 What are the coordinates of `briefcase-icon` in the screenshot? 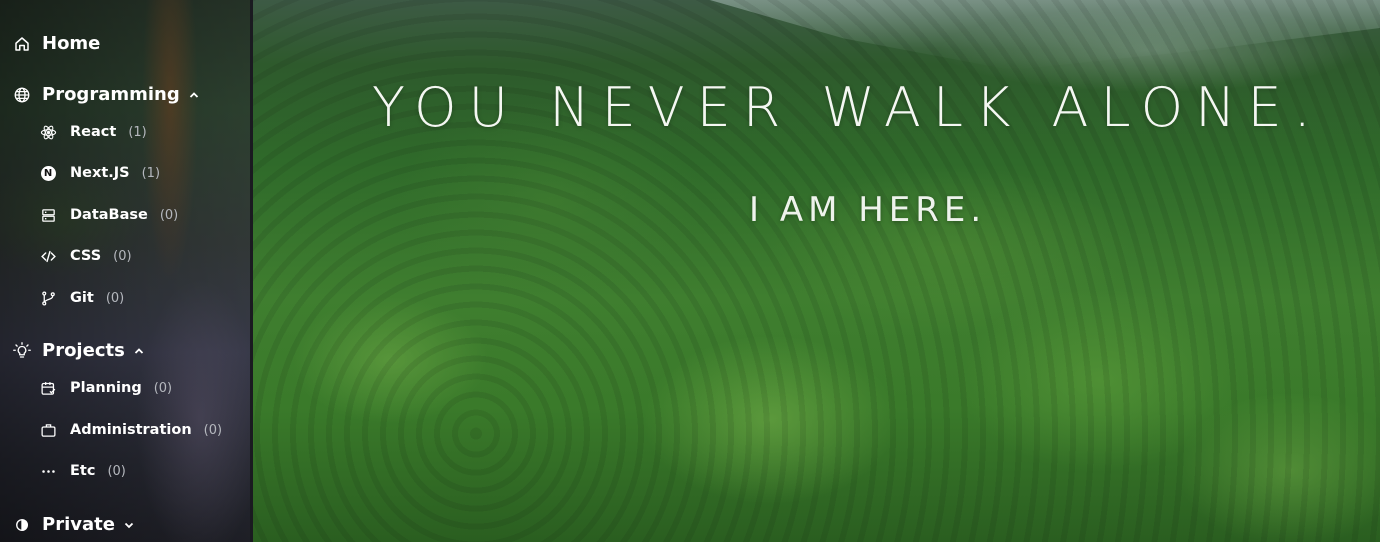 It's located at (48, 430).